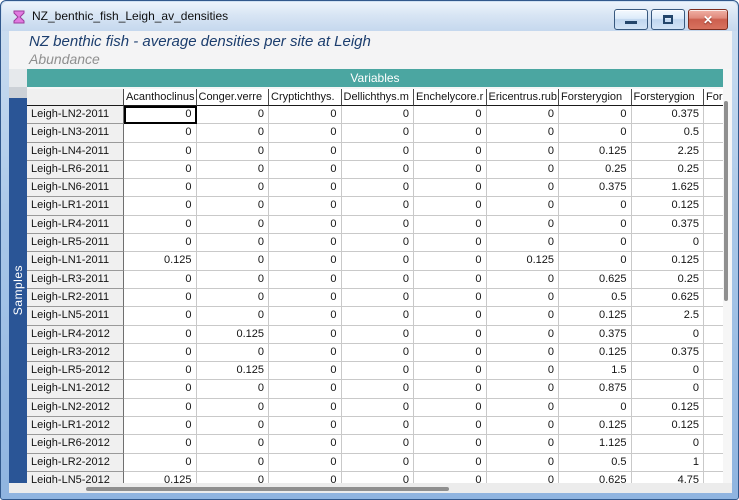 This screenshot has height=500, width=739. Describe the element at coordinates (595, 389) in the screenshot. I see `data-cell: 0.875` at that location.